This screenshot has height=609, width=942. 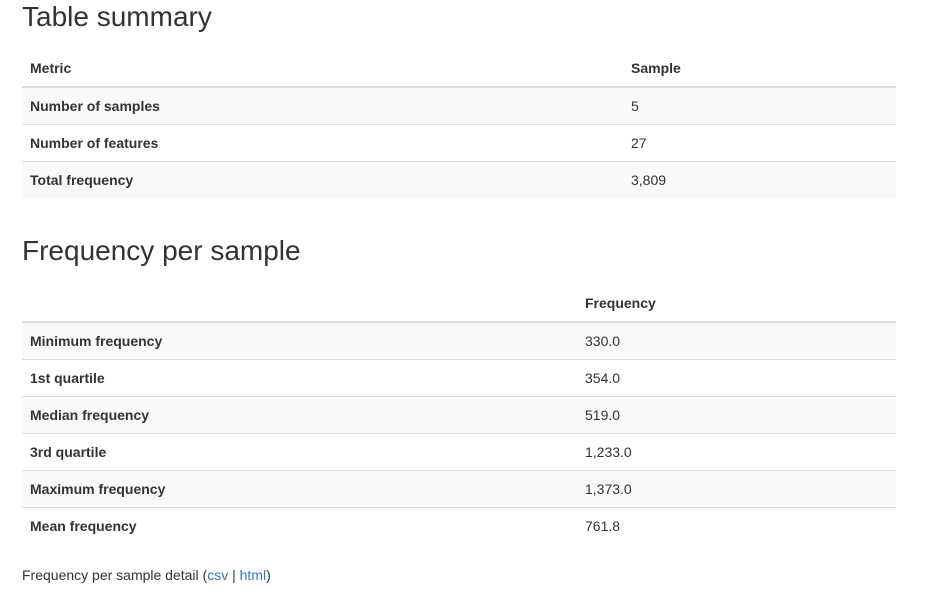 What do you see at coordinates (736, 304) in the screenshot?
I see `column-header-frequency: Frequency` at bounding box center [736, 304].